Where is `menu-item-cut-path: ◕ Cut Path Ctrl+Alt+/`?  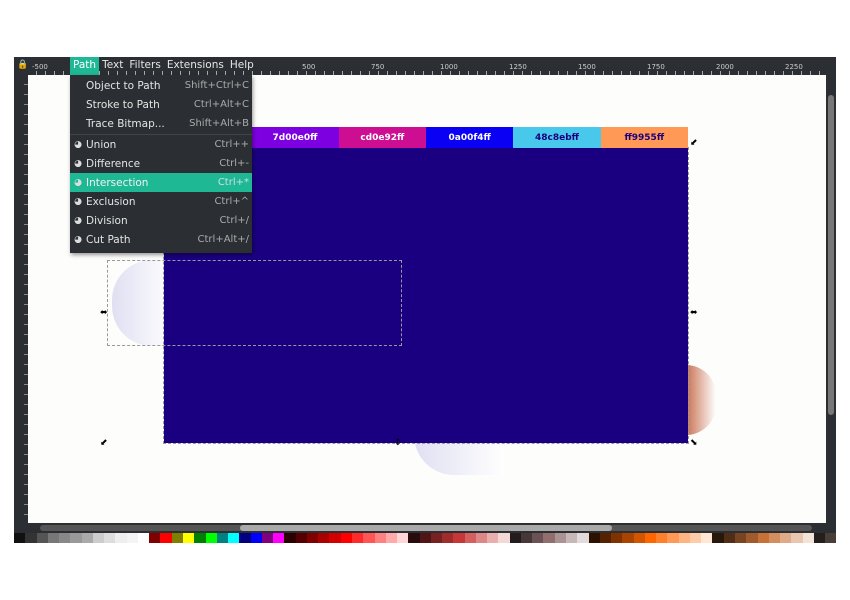
menu-item-cut-path: ◕ Cut Path Ctrl+Alt+/ is located at coordinates (161, 239).